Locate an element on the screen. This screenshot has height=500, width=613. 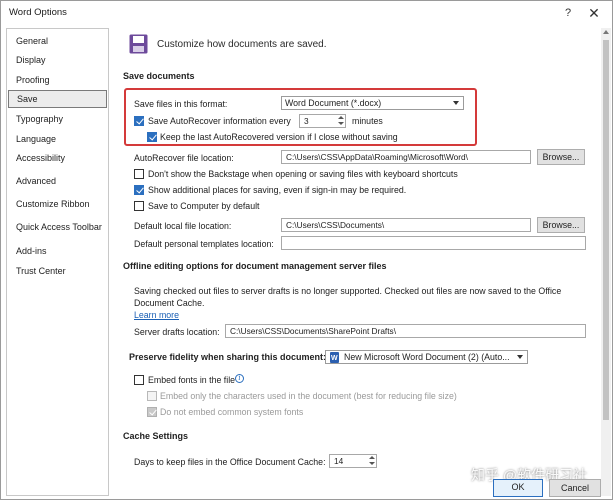
sidebar-item-accessibility: Accessibility is located at coordinates (57, 158).